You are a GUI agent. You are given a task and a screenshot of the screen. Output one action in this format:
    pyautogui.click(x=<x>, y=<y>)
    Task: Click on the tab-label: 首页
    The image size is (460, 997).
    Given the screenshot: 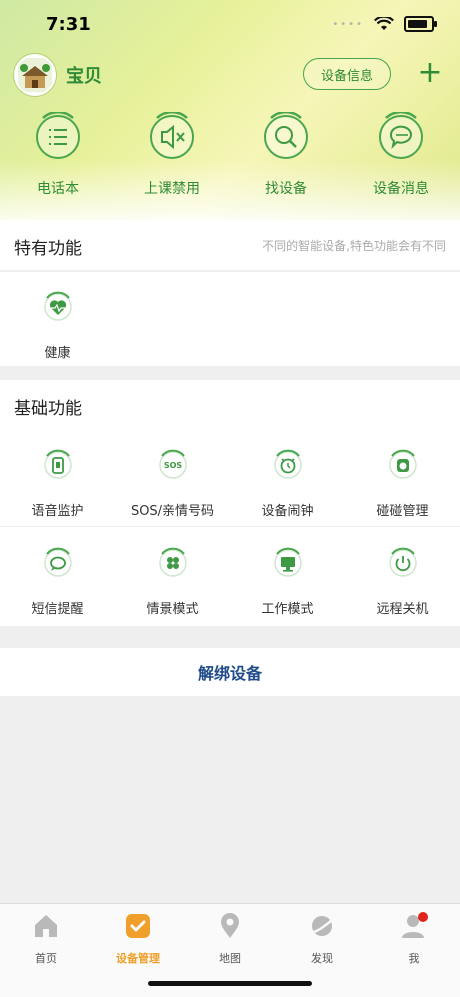 What is the action you would take?
    pyautogui.click(x=46, y=958)
    